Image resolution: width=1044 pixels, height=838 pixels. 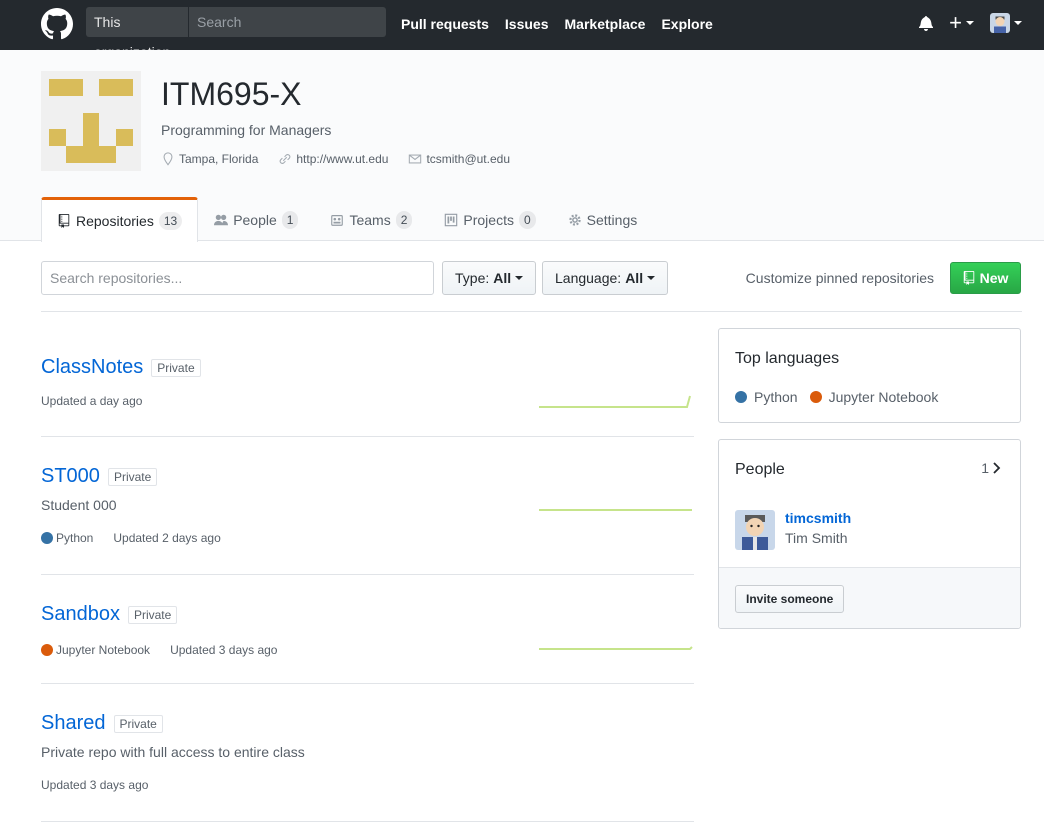 What do you see at coordinates (790, 599) in the screenshot?
I see `invite-someone-button: Invite someone` at bounding box center [790, 599].